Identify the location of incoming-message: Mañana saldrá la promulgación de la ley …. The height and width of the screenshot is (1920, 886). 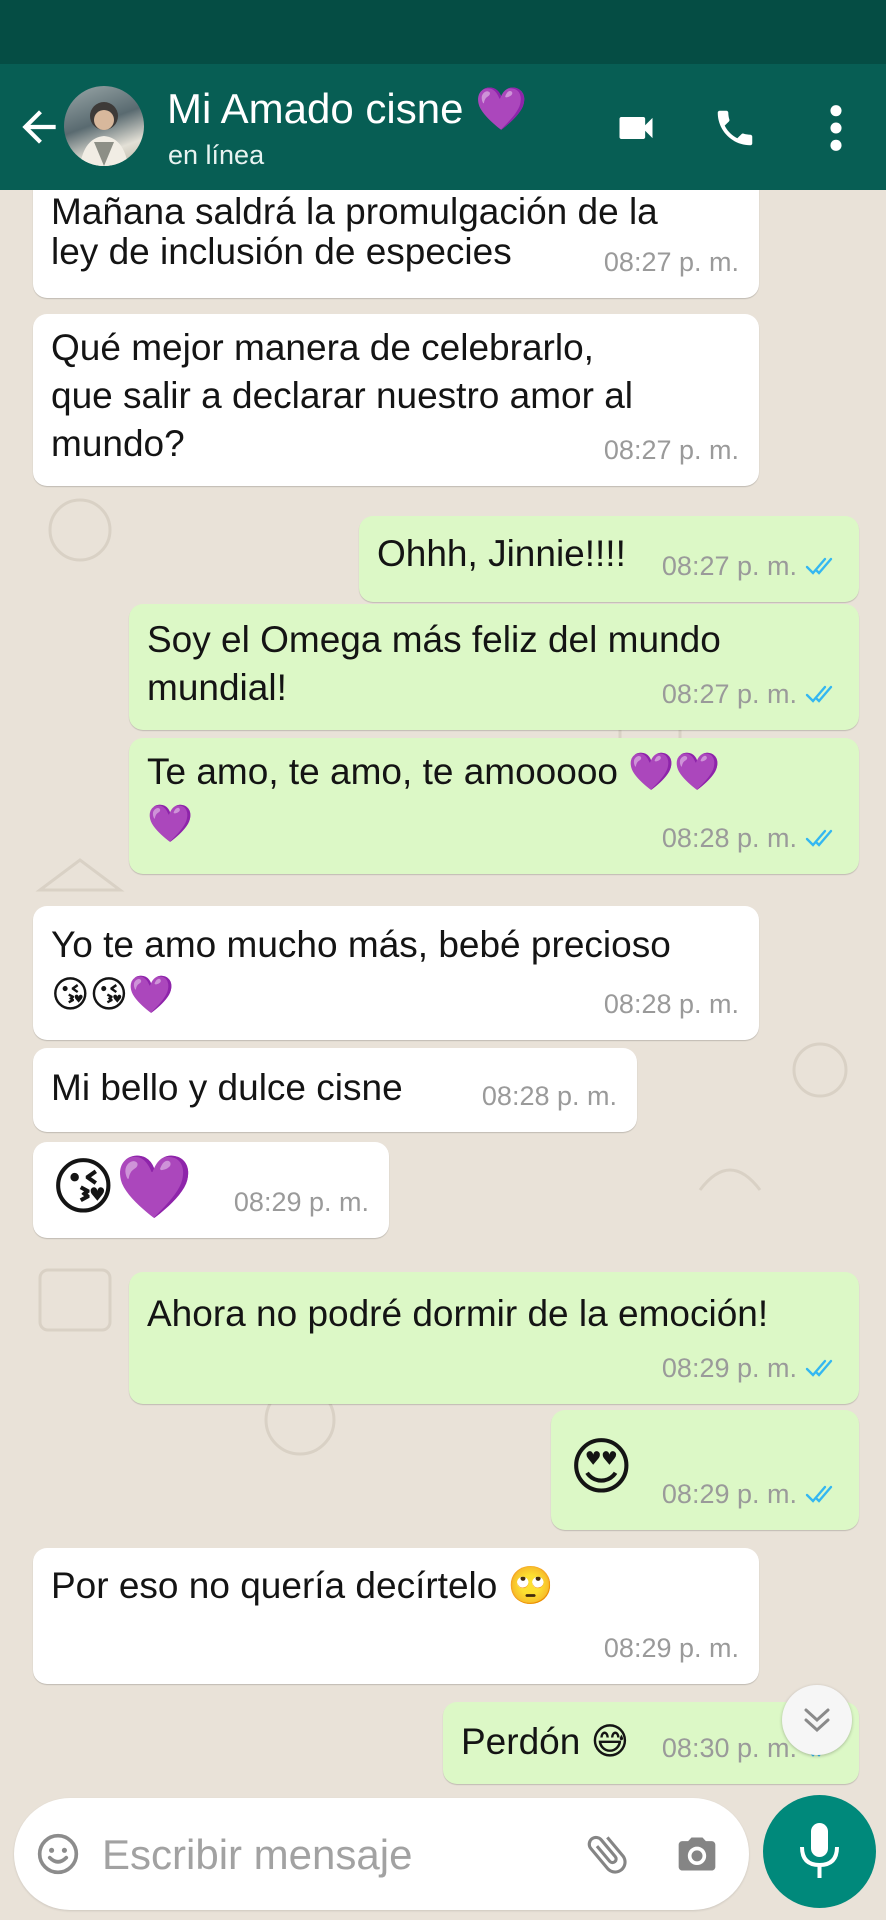
(396, 244).